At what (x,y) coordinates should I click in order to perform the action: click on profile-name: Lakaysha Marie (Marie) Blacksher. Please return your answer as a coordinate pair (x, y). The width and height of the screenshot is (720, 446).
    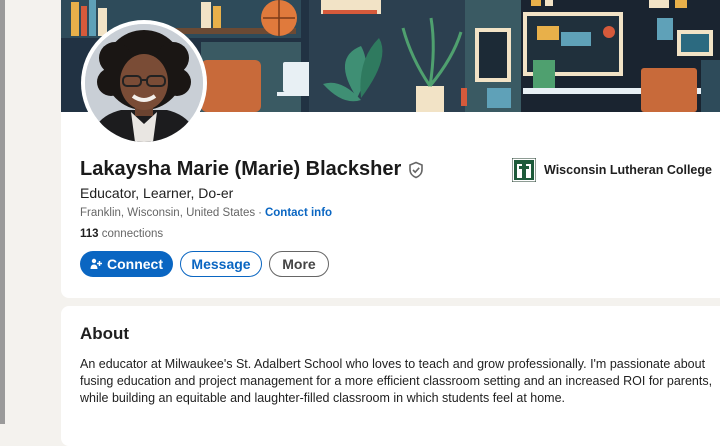
    Looking at the image, I should click on (241, 169).